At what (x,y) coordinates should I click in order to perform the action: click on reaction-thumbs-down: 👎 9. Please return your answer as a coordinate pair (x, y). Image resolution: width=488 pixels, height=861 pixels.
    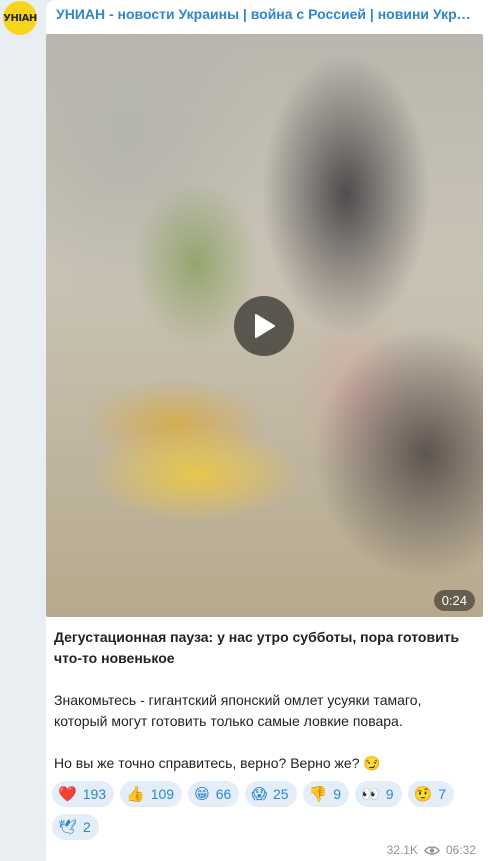
    Looking at the image, I should click on (326, 794).